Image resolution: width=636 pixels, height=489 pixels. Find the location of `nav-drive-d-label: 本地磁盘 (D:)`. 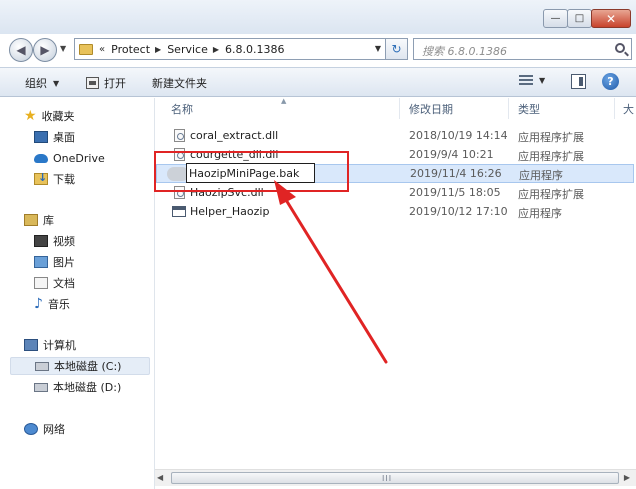

nav-drive-d-label: 本地磁盘 (D:) is located at coordinates (87, 387).